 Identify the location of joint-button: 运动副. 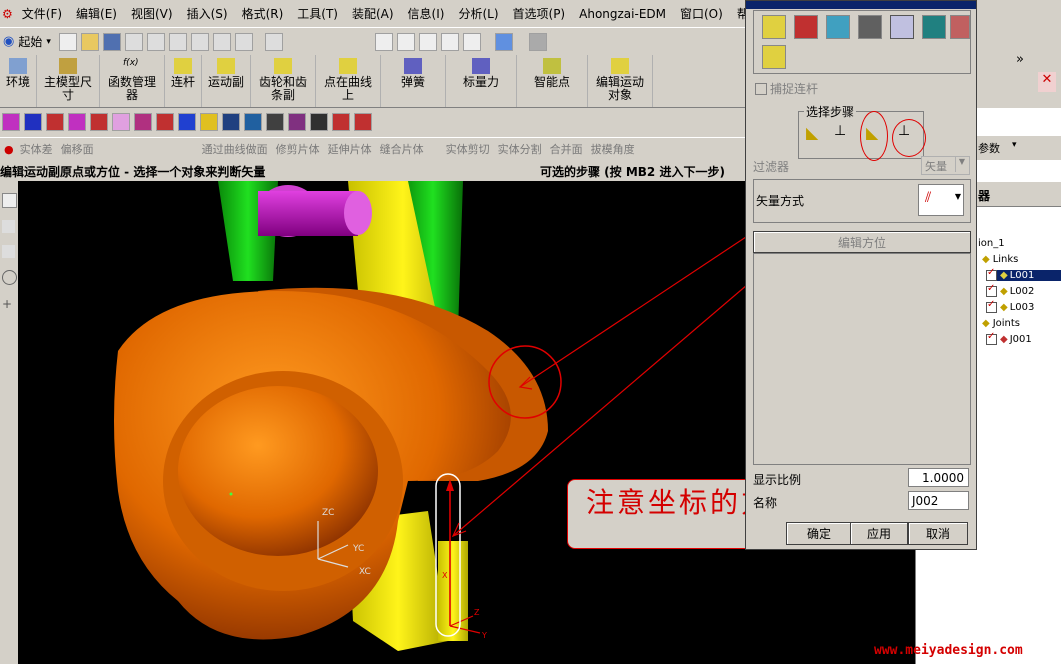
(227, 81).